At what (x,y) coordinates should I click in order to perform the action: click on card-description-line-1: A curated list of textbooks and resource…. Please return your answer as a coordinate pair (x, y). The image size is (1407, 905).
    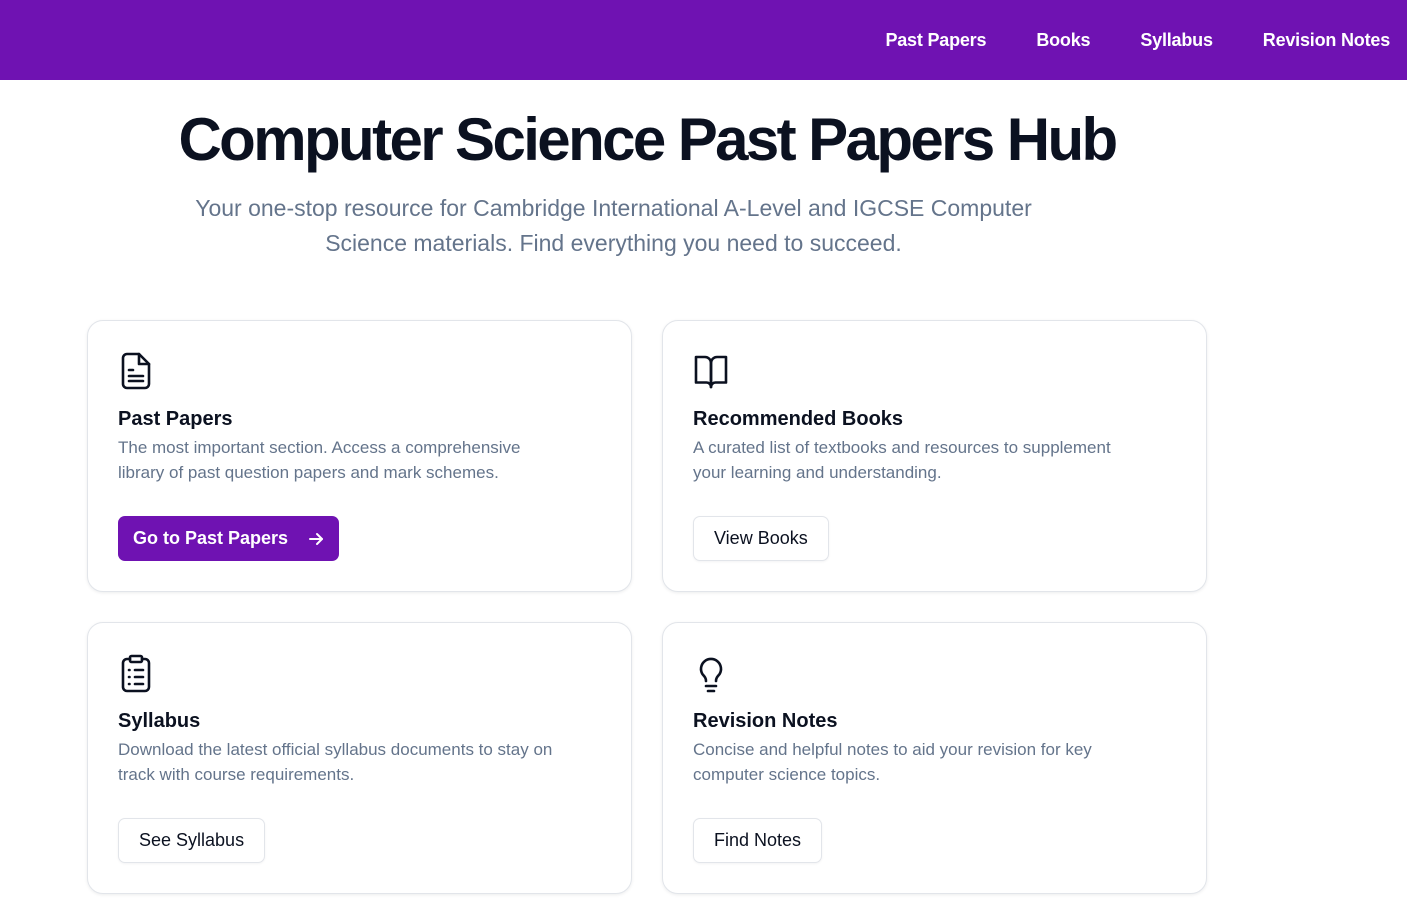
    Looking at the image, I should click on (902, 447).